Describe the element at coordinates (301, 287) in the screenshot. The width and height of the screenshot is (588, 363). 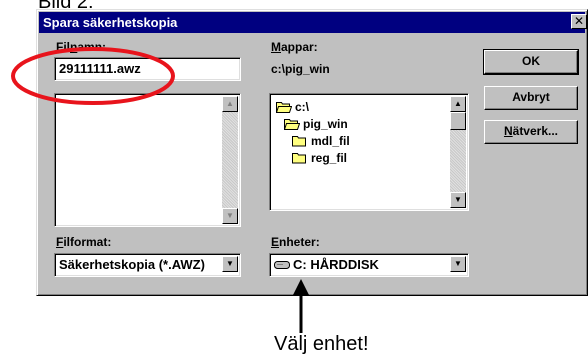
I see `annotation-arrow-head` at that location.